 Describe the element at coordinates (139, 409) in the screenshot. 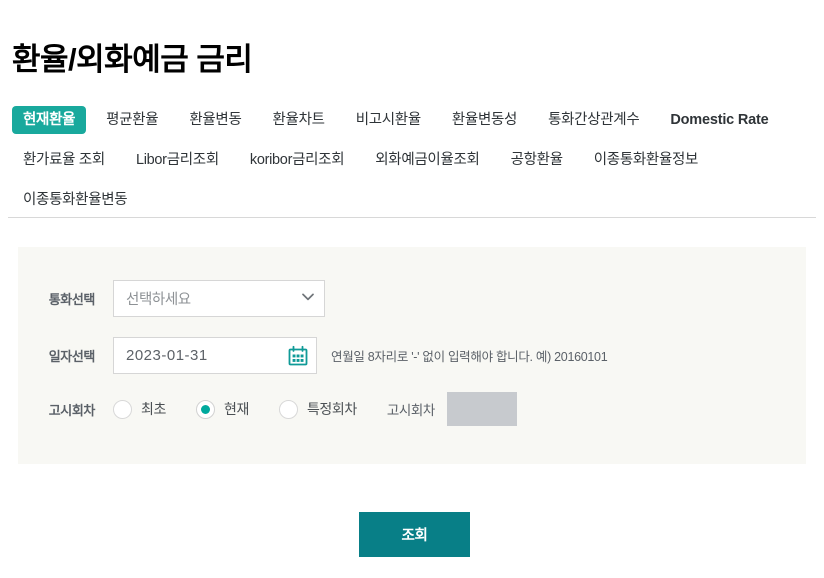

I see `round-radio-option-1: 최초` at that location.